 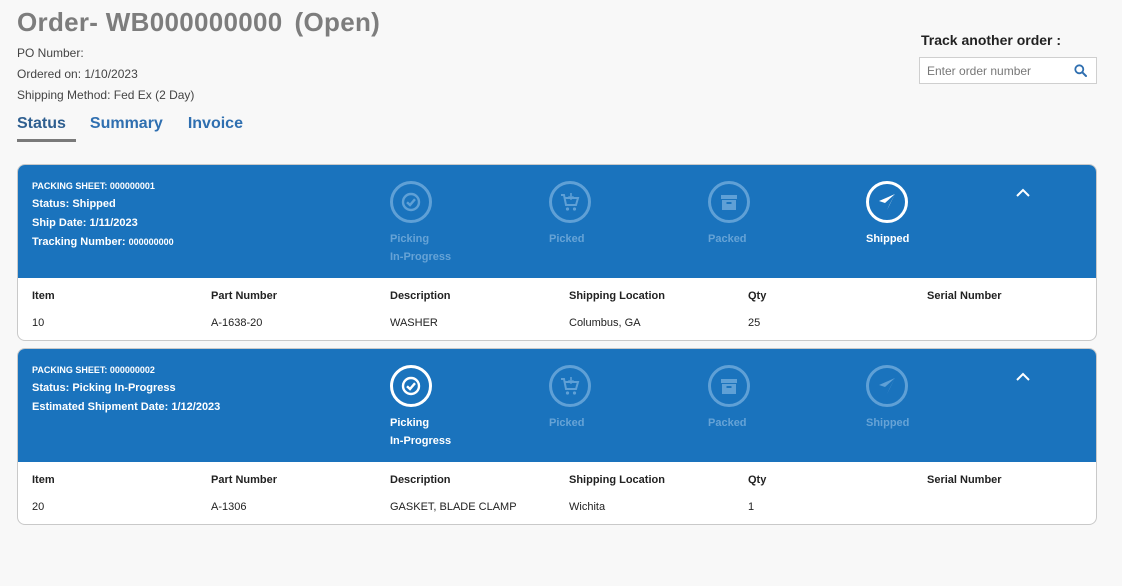 I want to click on track-order-label: Track another order :, so click(x=991, y=40).